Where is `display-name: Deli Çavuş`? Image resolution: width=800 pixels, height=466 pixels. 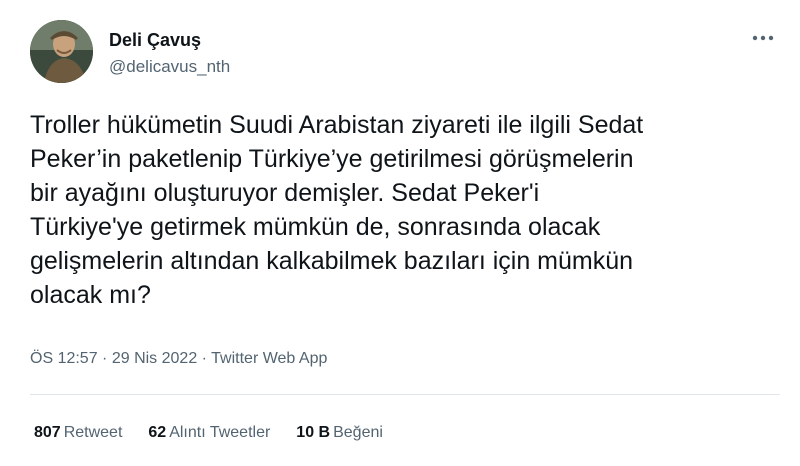
display-name: Deli Çavuş is located at coordinates (155, 40).